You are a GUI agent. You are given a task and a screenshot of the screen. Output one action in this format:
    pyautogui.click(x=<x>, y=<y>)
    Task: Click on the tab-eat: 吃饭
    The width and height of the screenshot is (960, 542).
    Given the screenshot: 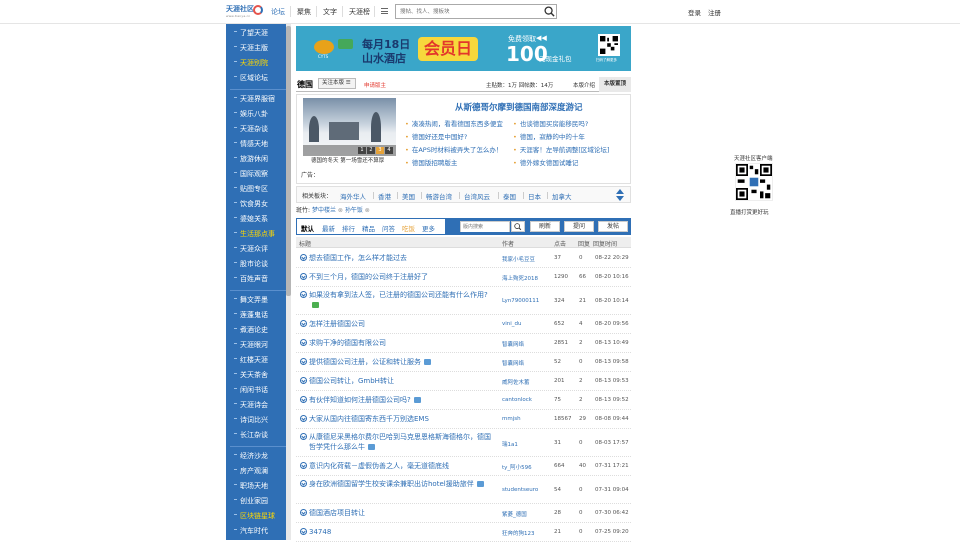 What is the action you would take?
    pyautogui.click(x=408, y=228)
    